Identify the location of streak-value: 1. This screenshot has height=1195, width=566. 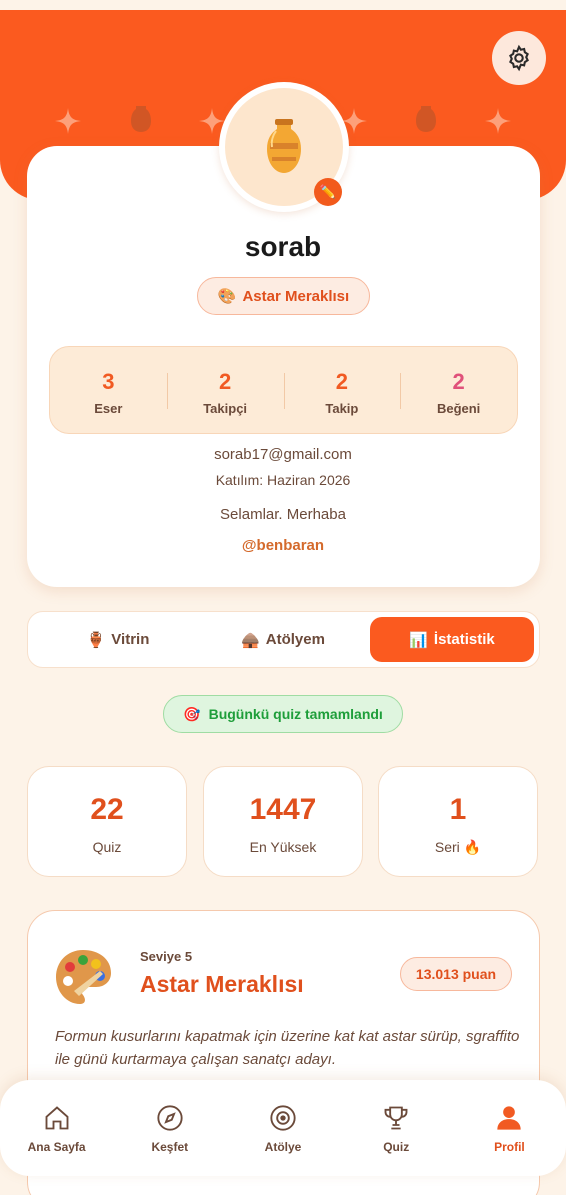
(458, 809).